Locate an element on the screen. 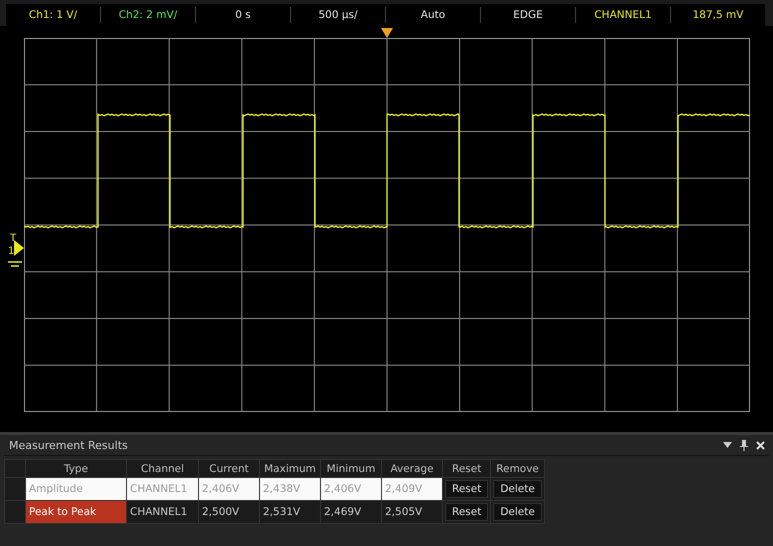  table-cell: 2,505V is located at coordinates (412, 512).